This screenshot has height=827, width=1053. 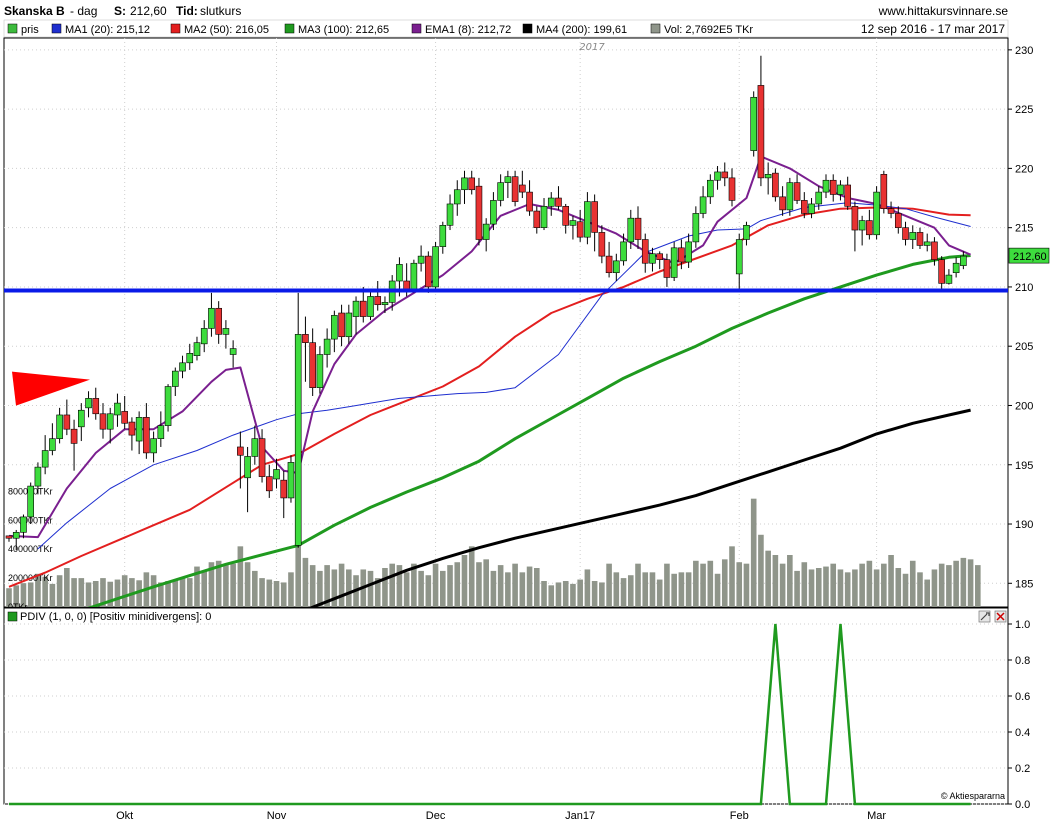 I want to click on indicator-y-label: 1.0, so click(x=1022, y=625).